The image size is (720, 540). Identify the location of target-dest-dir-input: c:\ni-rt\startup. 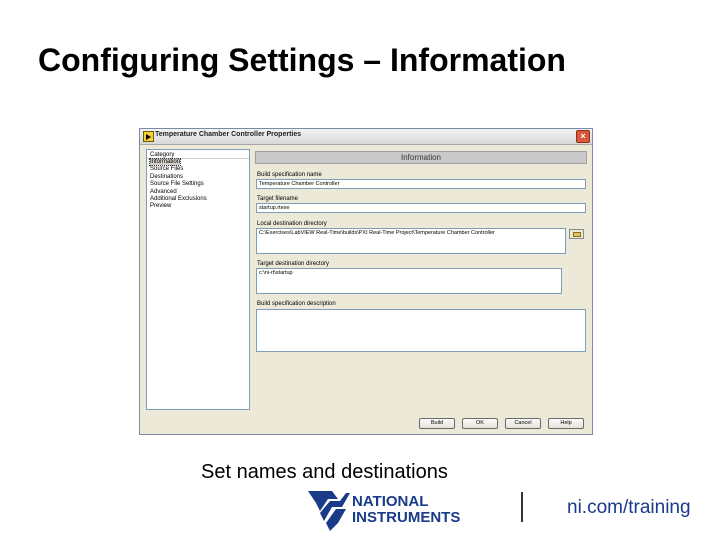
(409, 281).